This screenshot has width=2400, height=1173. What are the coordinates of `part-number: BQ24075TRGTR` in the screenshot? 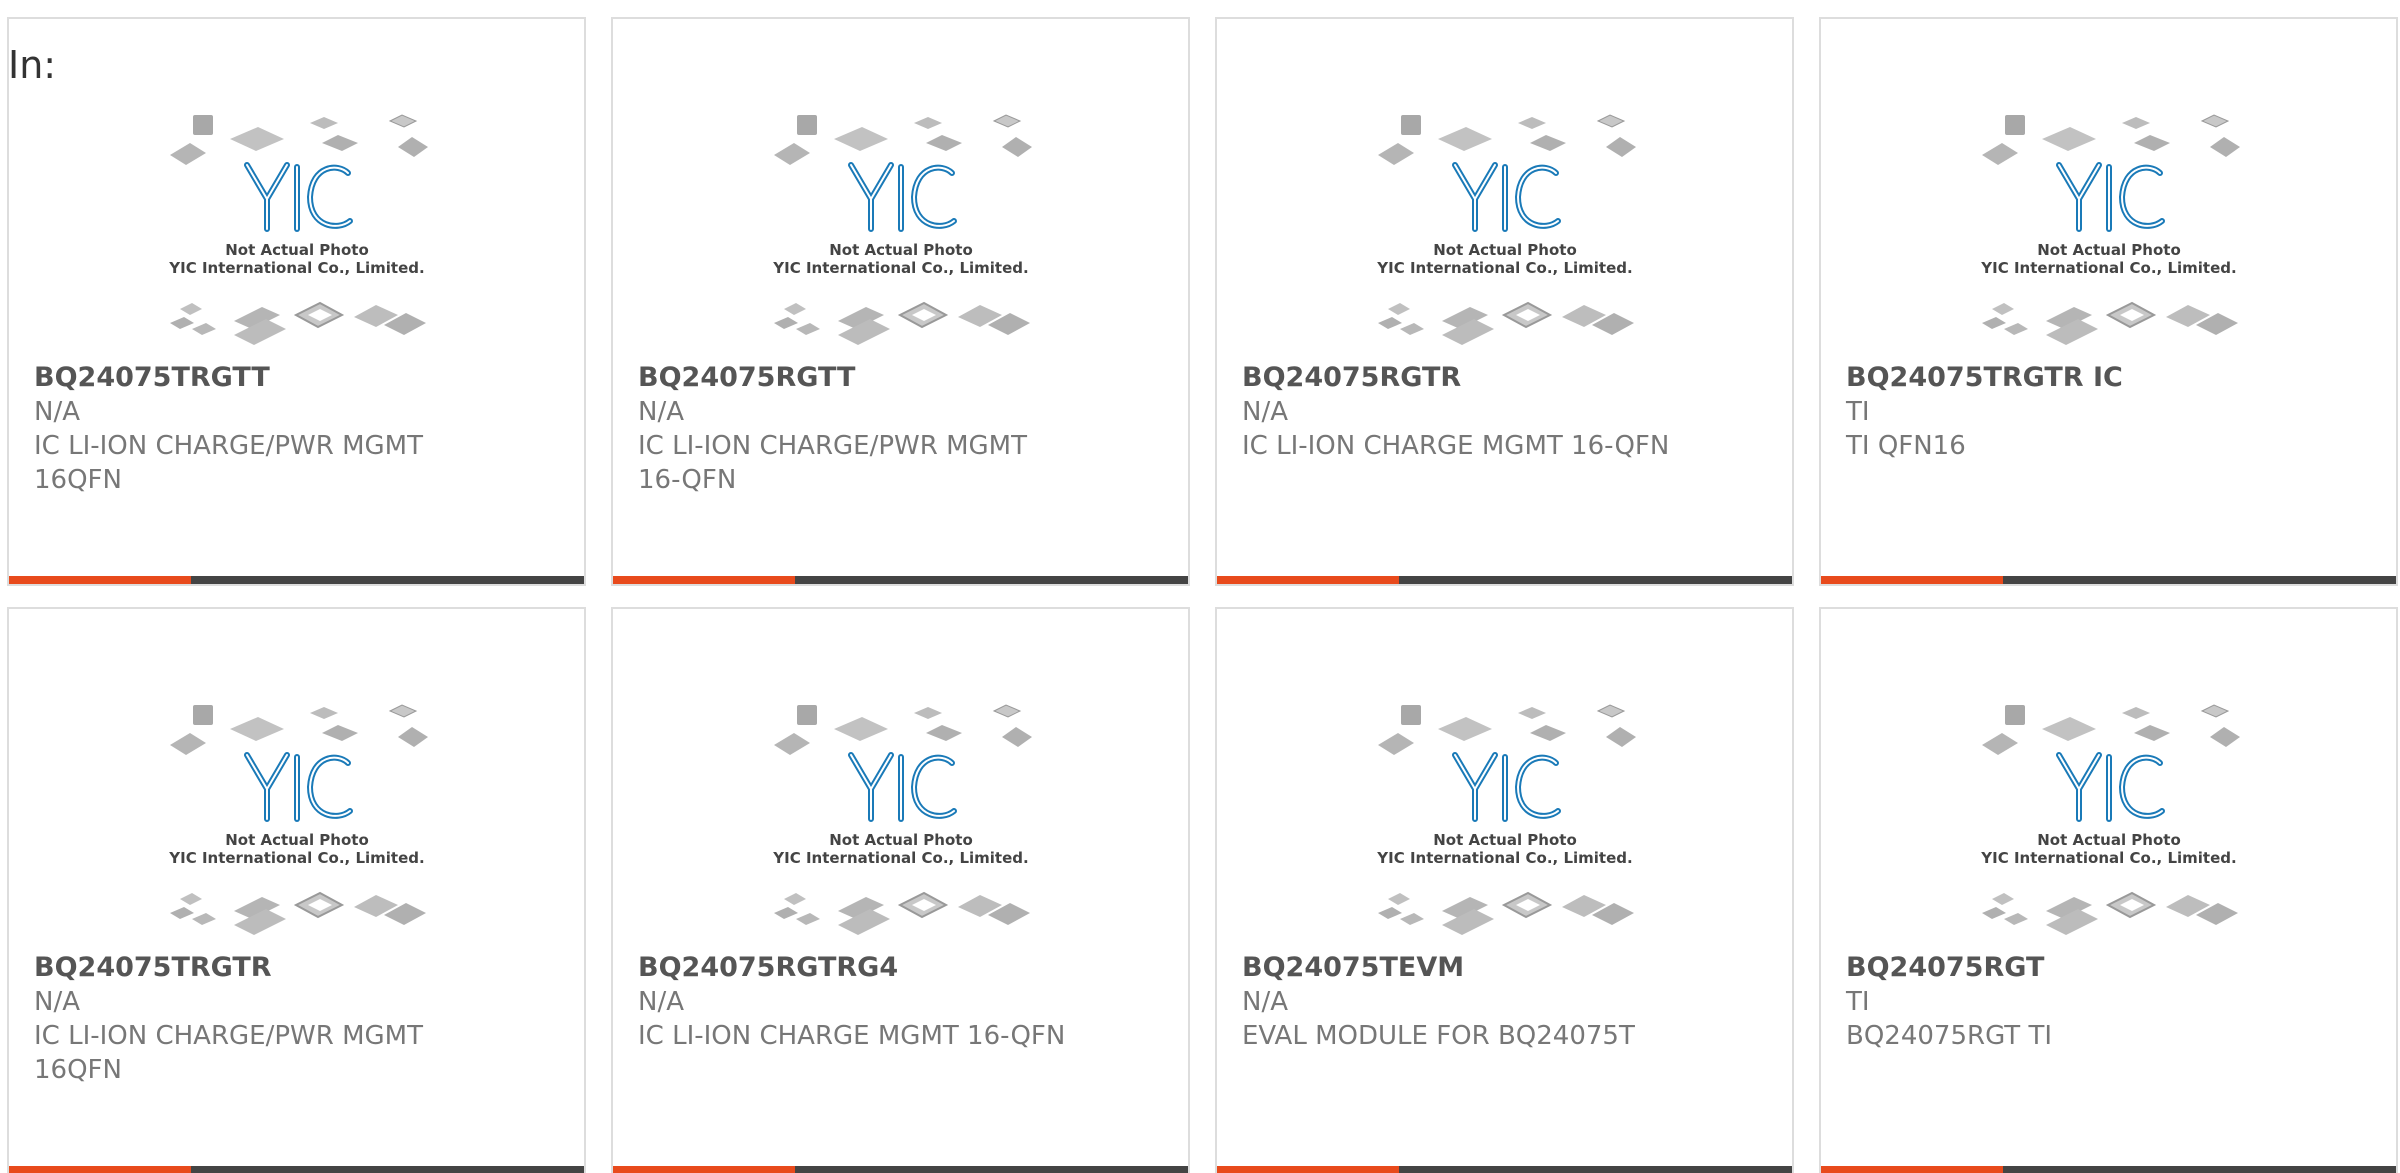 It's located at (249, 968).